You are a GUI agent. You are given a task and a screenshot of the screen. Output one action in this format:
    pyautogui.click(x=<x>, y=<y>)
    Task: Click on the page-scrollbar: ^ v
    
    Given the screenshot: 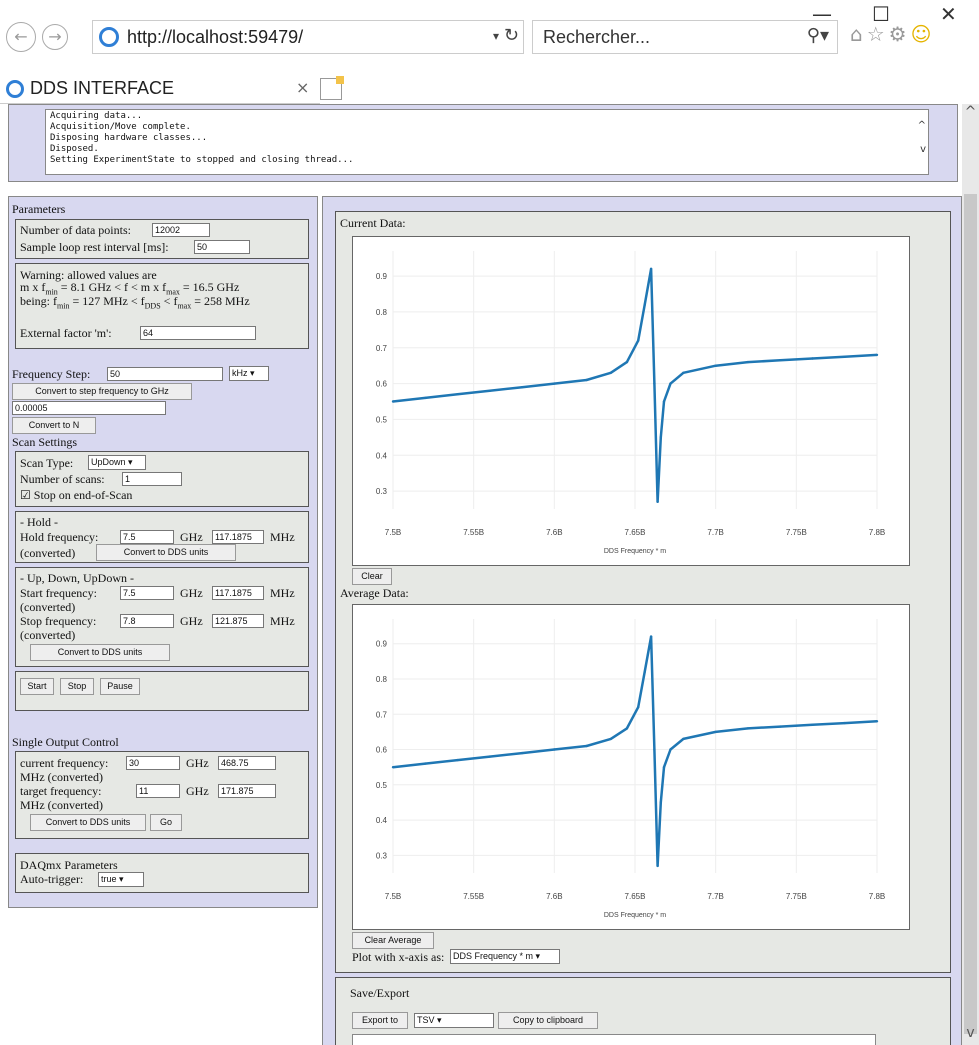 What is the action you would take?
    pyautogui.click(x=970, y=574)
    